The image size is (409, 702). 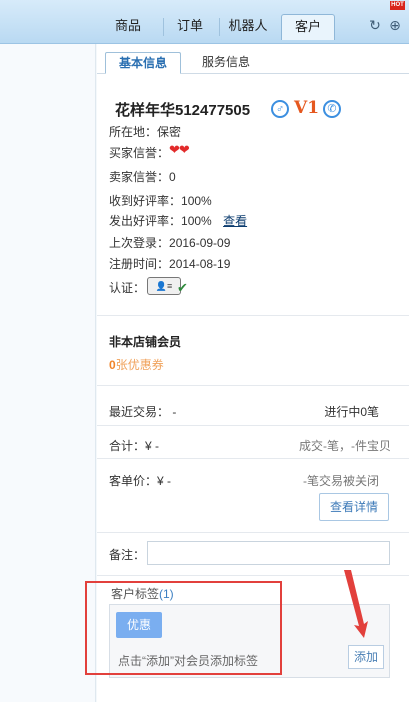 I want to click on coupon-count: 0, so click(x=112, y=365).